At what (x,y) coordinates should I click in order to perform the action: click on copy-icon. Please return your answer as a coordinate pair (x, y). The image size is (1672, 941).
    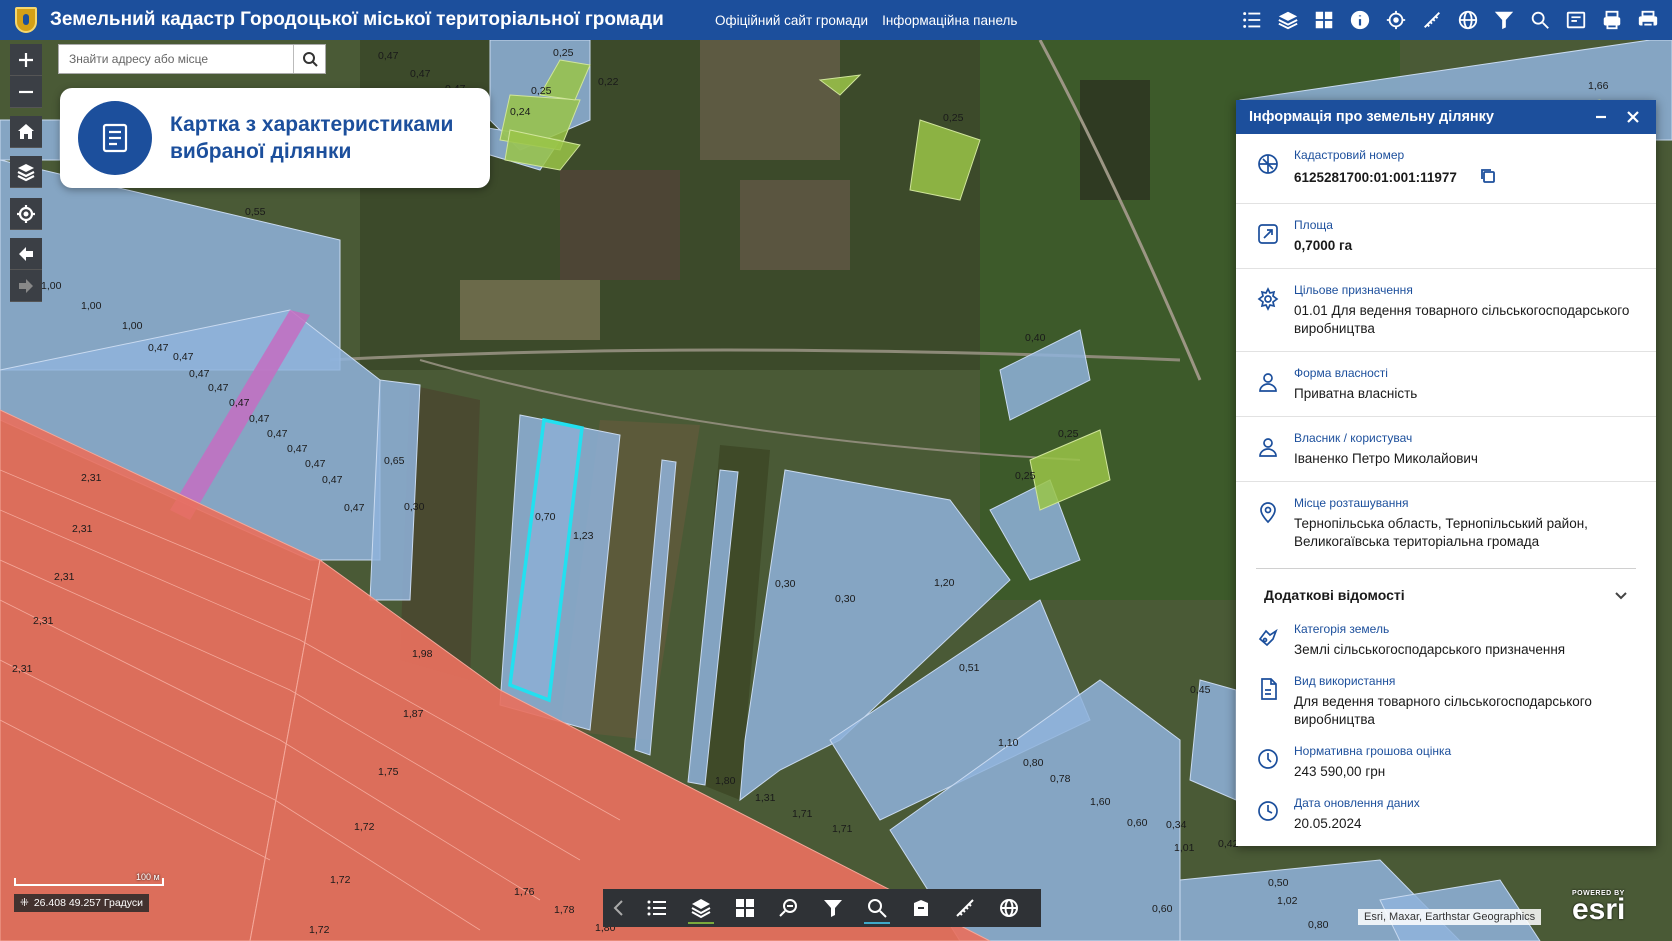
    Looking at the image, I should click on (1488, 178).